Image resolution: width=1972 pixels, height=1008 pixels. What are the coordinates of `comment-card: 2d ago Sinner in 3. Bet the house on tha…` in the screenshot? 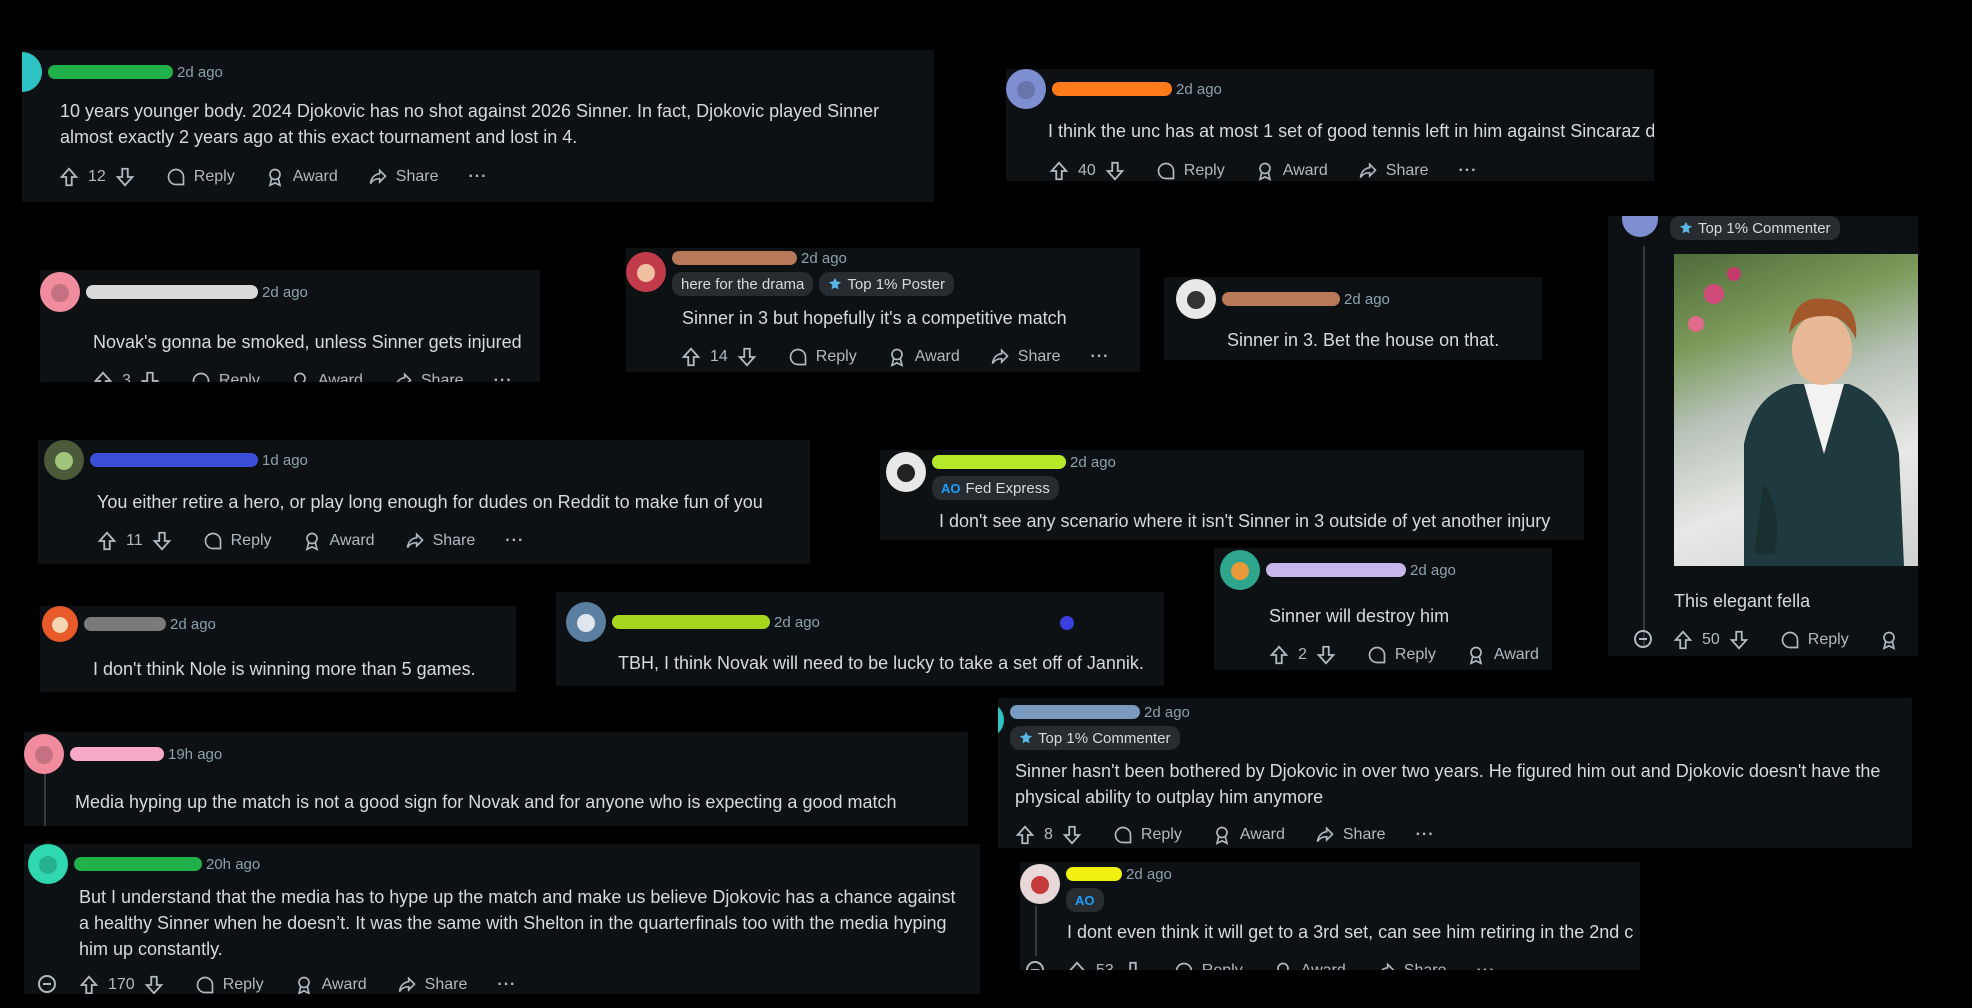 It's located at (1353, 318).